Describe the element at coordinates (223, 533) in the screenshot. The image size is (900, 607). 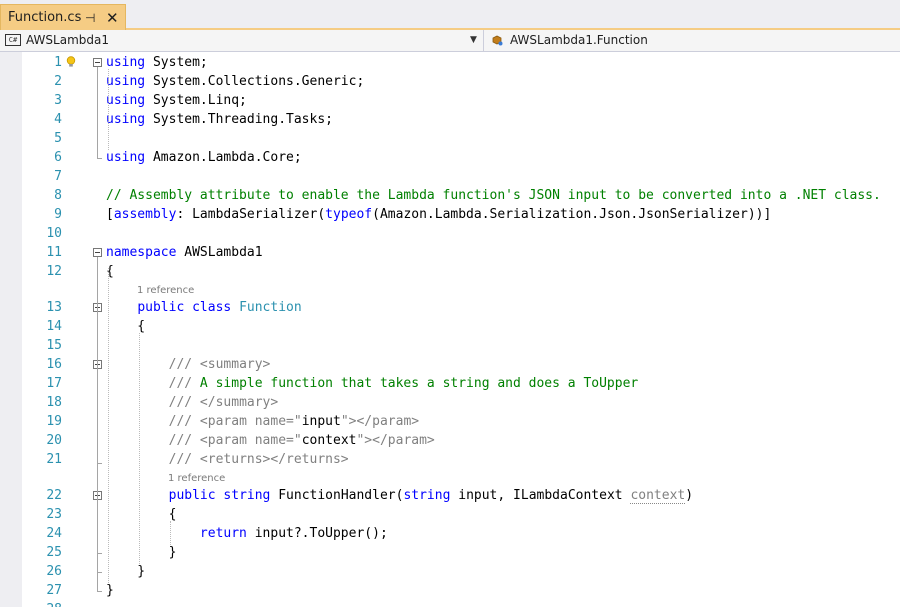
I see `code-token: return` at that location.